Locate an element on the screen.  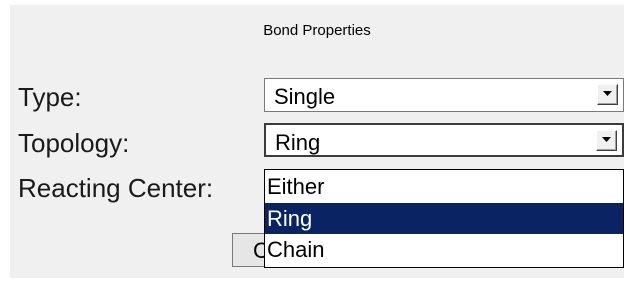
type-select: Single is located at coordinates (444, 95).